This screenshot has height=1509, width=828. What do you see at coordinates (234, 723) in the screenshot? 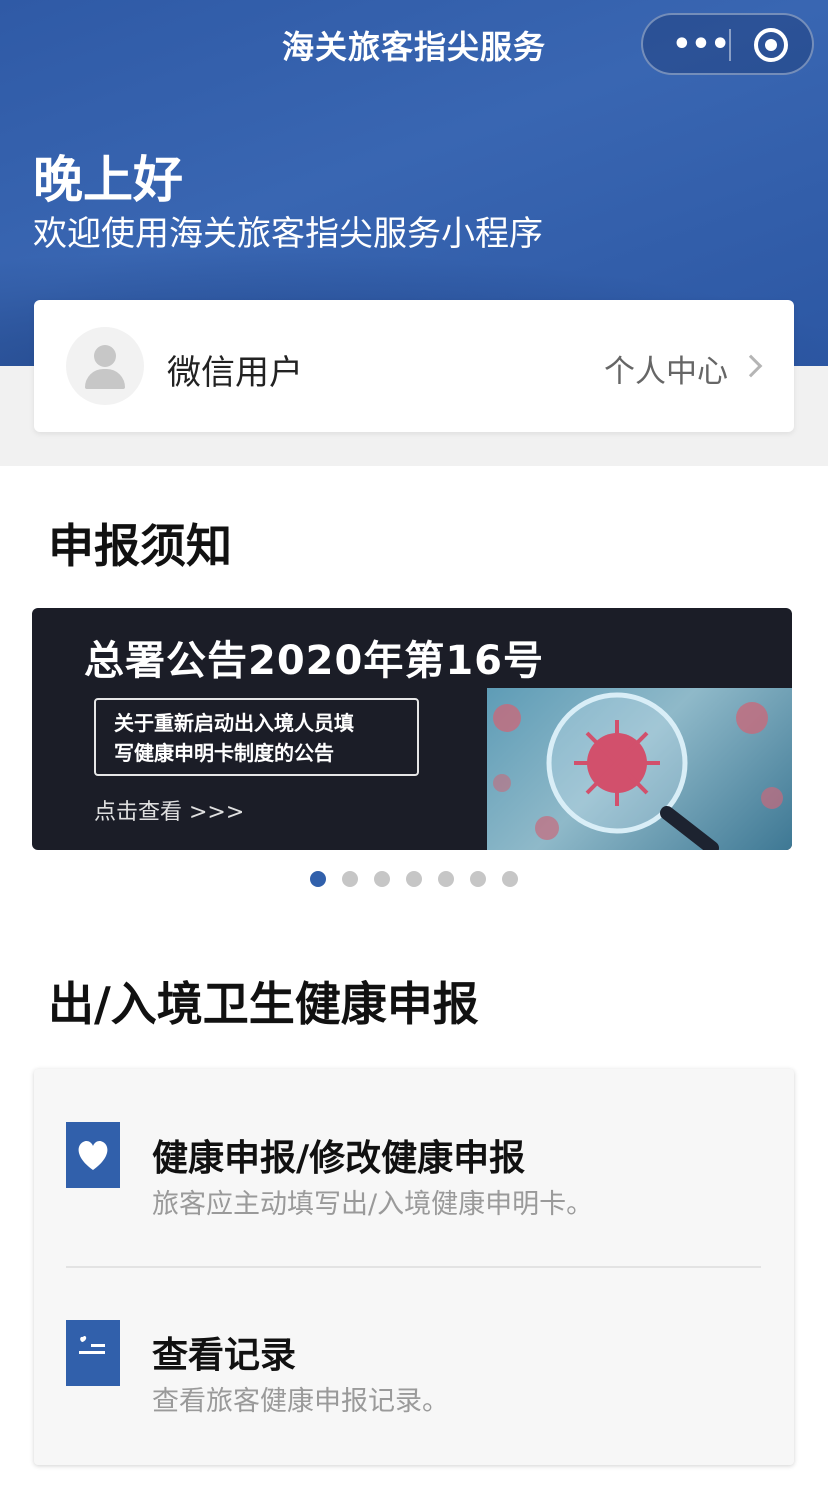
I see `banner-line-1: 关于重新启动出入境人员填` at bounding box center [234, 723].